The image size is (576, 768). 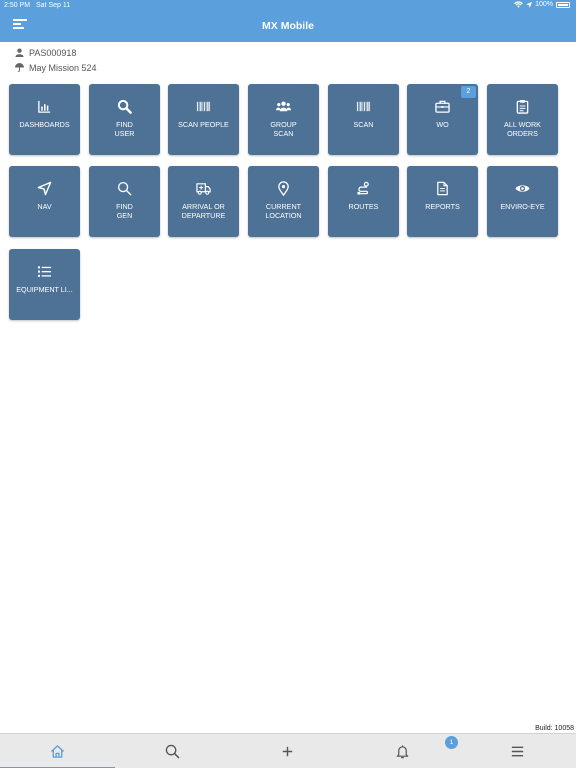 What do you see at coordinates (554, 728) in the screenshot?
I see `build-number: Build: 10058` at bounding box center [554, 728].